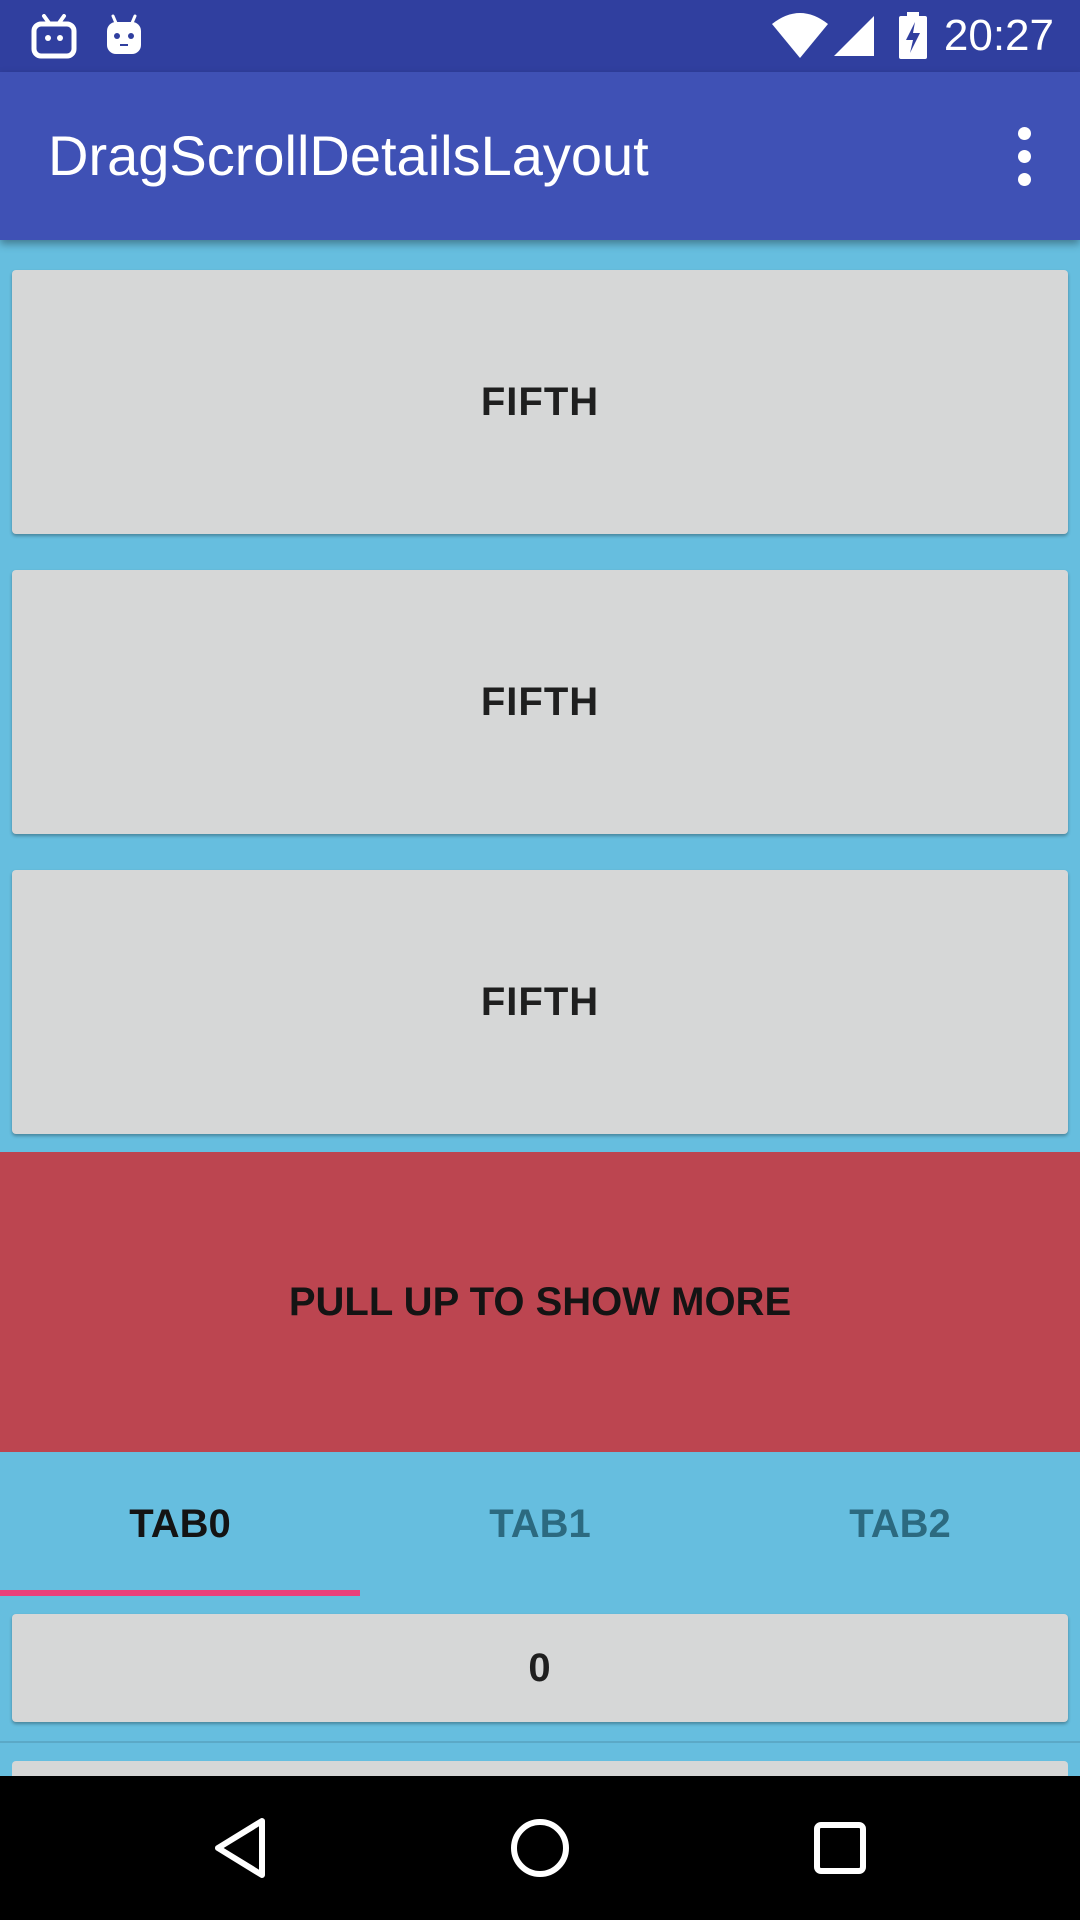 The height and width of the screenshot is (1920, 1080). I want to click on tab-0: TAB0, so click(180, 1524).